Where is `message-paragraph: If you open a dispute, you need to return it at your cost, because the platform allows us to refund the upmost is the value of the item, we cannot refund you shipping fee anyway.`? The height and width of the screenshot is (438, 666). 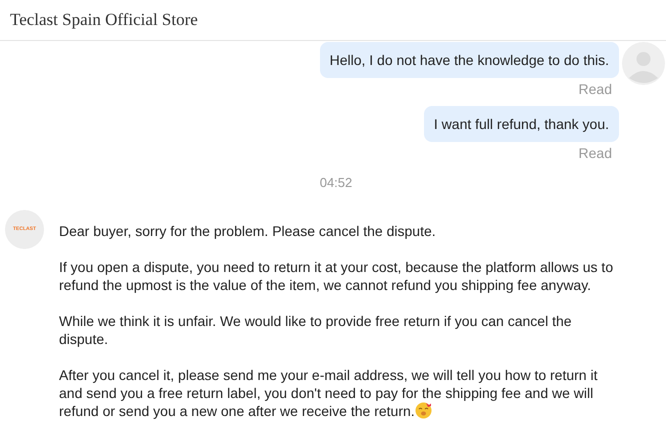
message-paragraph: If you open a dispute, you need to return it at your cost, because the platform allows us to refund the upmost is the value of the item, we cannot refund you shipping fee anyway. is located at coordinates (336, 275).